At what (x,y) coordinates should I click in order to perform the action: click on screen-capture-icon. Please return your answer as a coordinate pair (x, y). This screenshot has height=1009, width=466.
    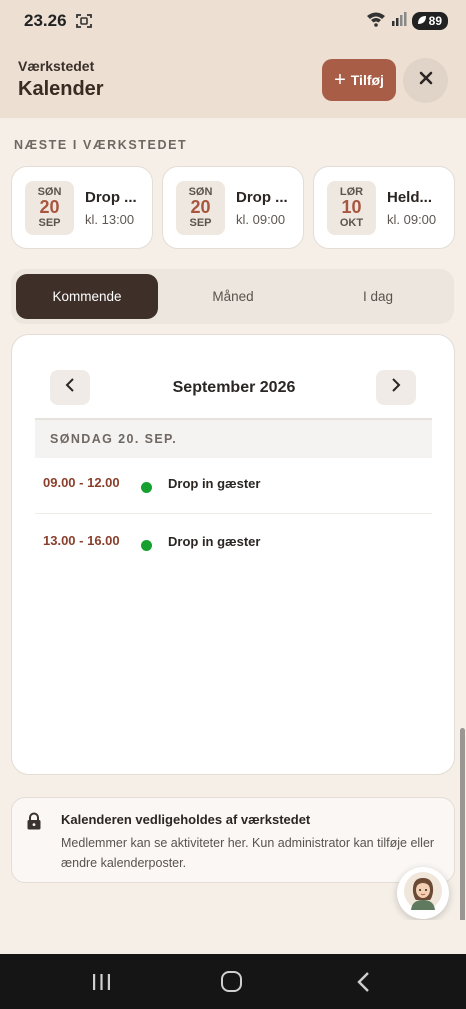
    Looking at the image, I should click on (84, 21).